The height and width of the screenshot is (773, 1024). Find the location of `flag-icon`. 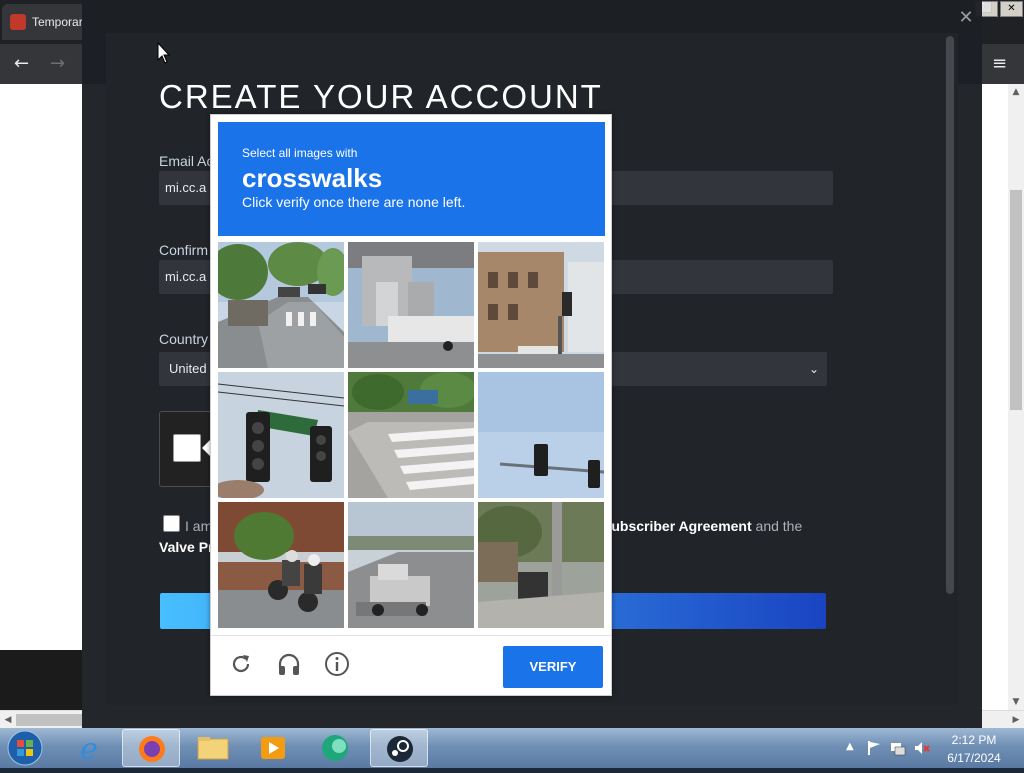

flag-icon is located at coordinates (874, 748).